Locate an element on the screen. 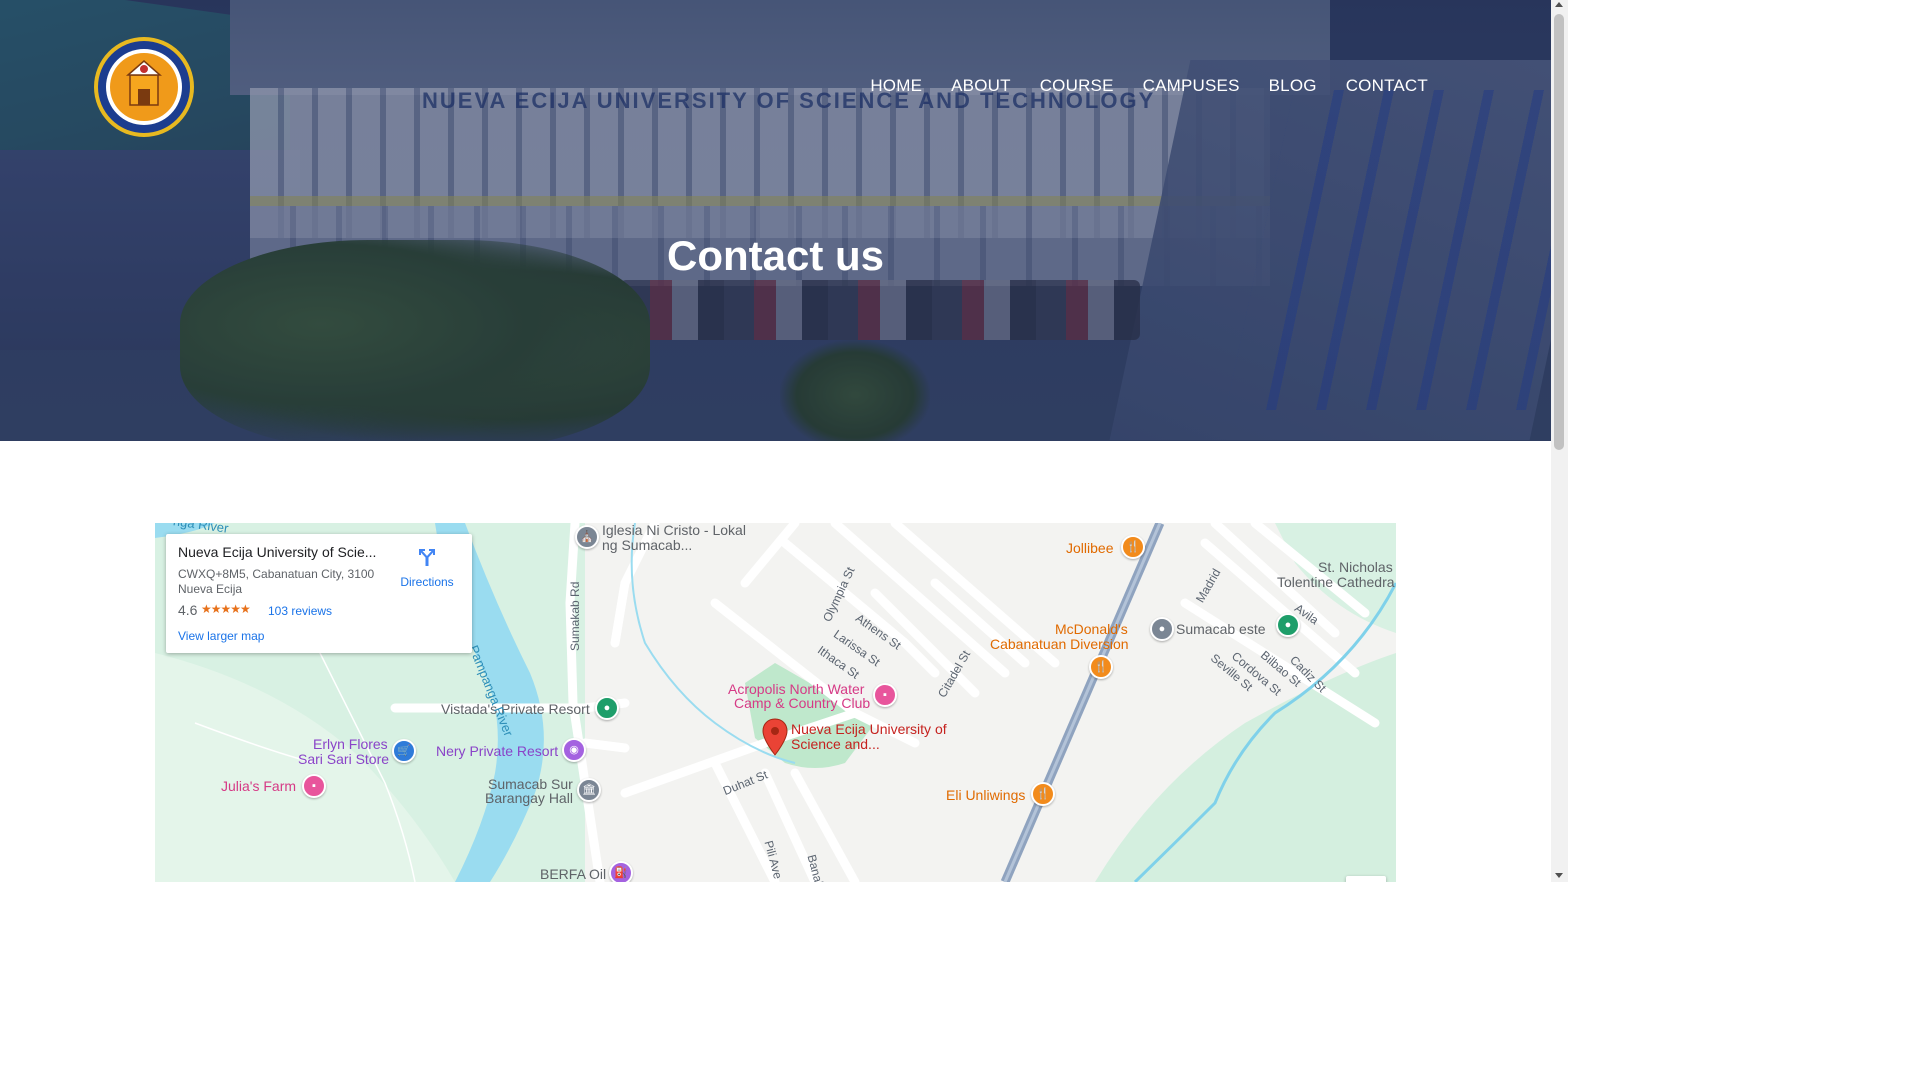  nav-course: COURSE is located at coordinates (1077, 86).